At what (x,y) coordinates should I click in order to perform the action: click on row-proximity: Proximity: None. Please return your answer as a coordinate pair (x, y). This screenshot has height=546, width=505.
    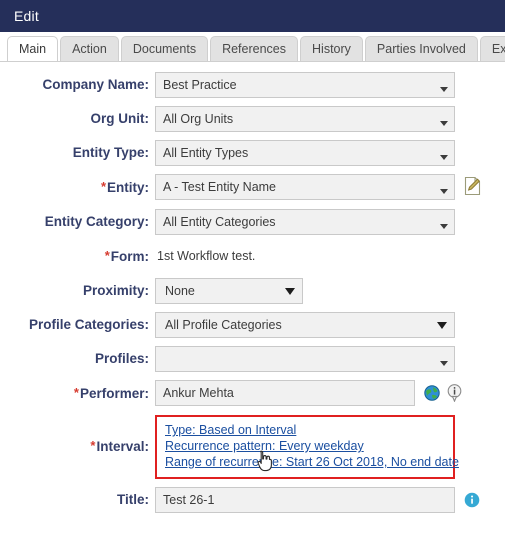
    Looking at the image, I should click on (252, 291).